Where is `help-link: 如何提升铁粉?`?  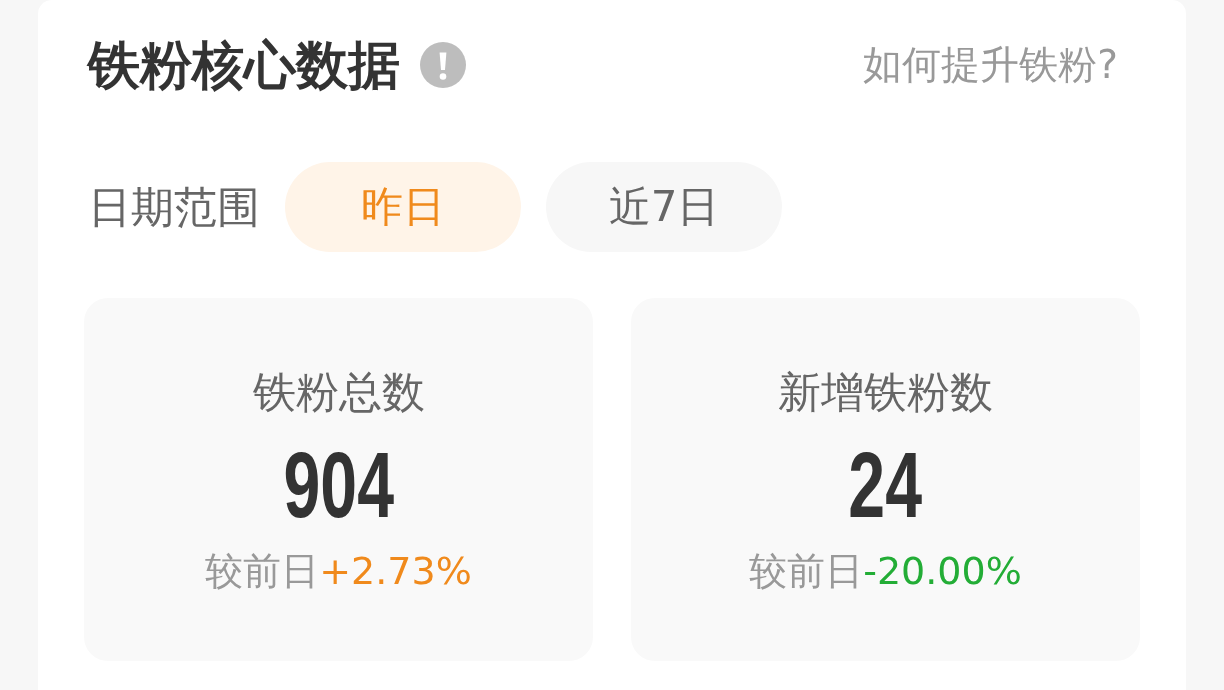 help-link: 如何提升铁粉? is located at coordinates (990, 65).